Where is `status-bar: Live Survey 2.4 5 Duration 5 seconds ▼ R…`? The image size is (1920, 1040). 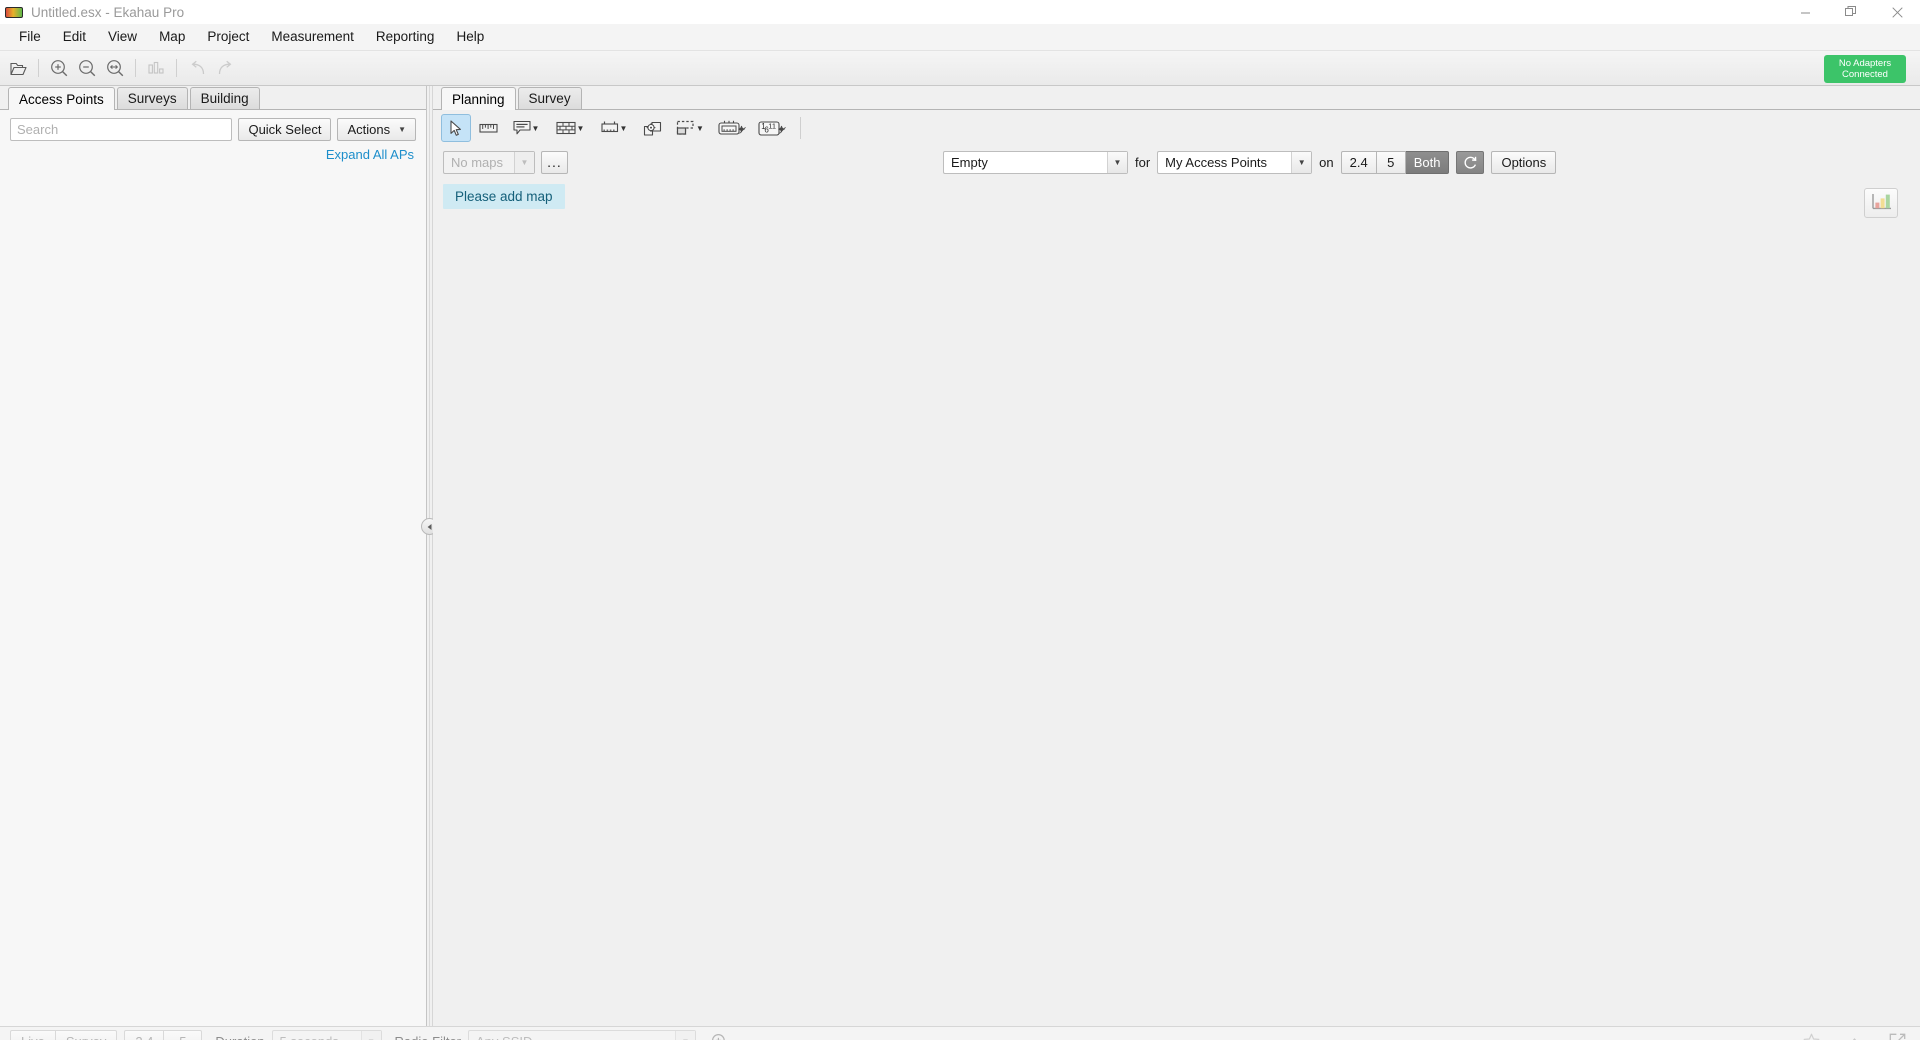 status-bar: Live Survey 2.4 5 Duration 5 seconds ▼ R… is located at coordinates (960, 1033).